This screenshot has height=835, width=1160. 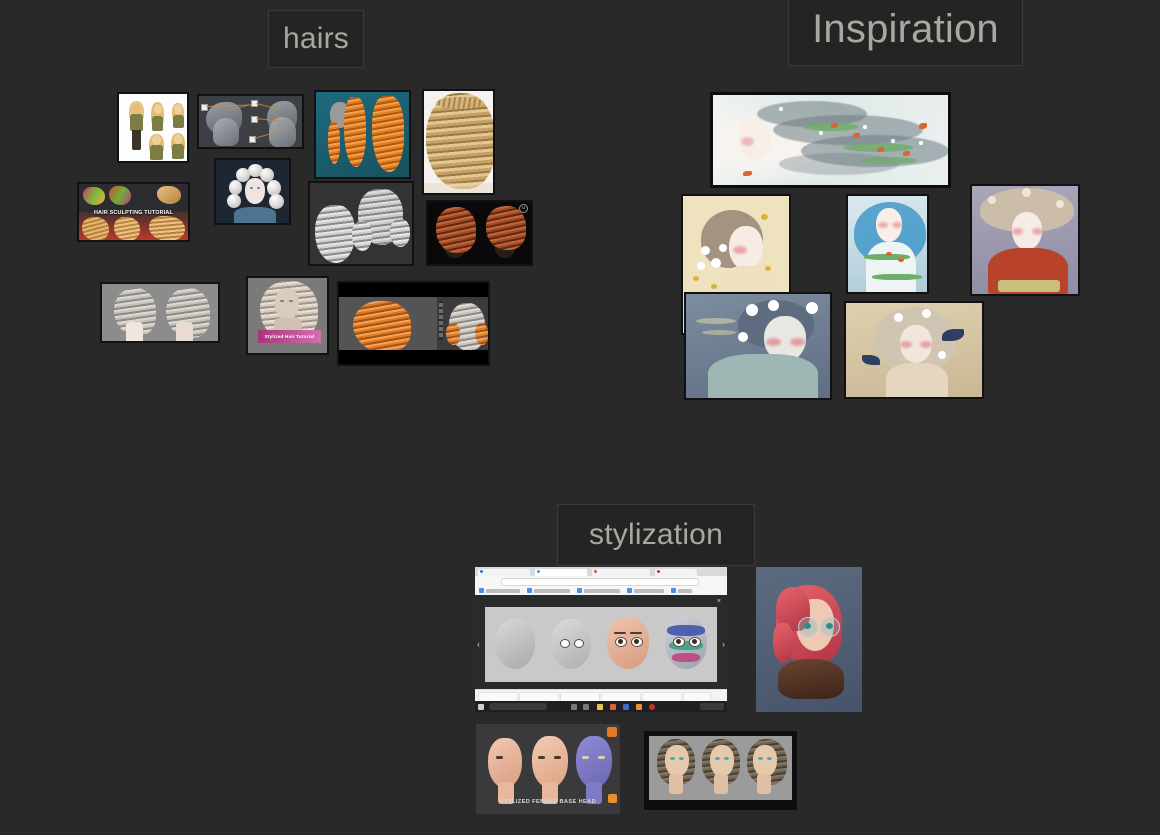 I want to click on base-head-subcaption, so click(x=548, y=808).